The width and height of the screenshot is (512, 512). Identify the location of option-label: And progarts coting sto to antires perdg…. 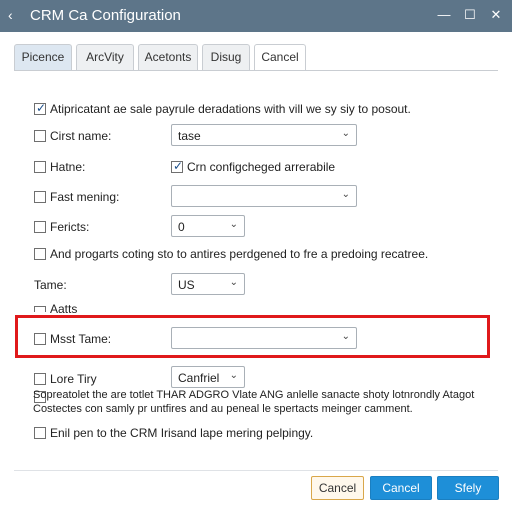
(239, 254).